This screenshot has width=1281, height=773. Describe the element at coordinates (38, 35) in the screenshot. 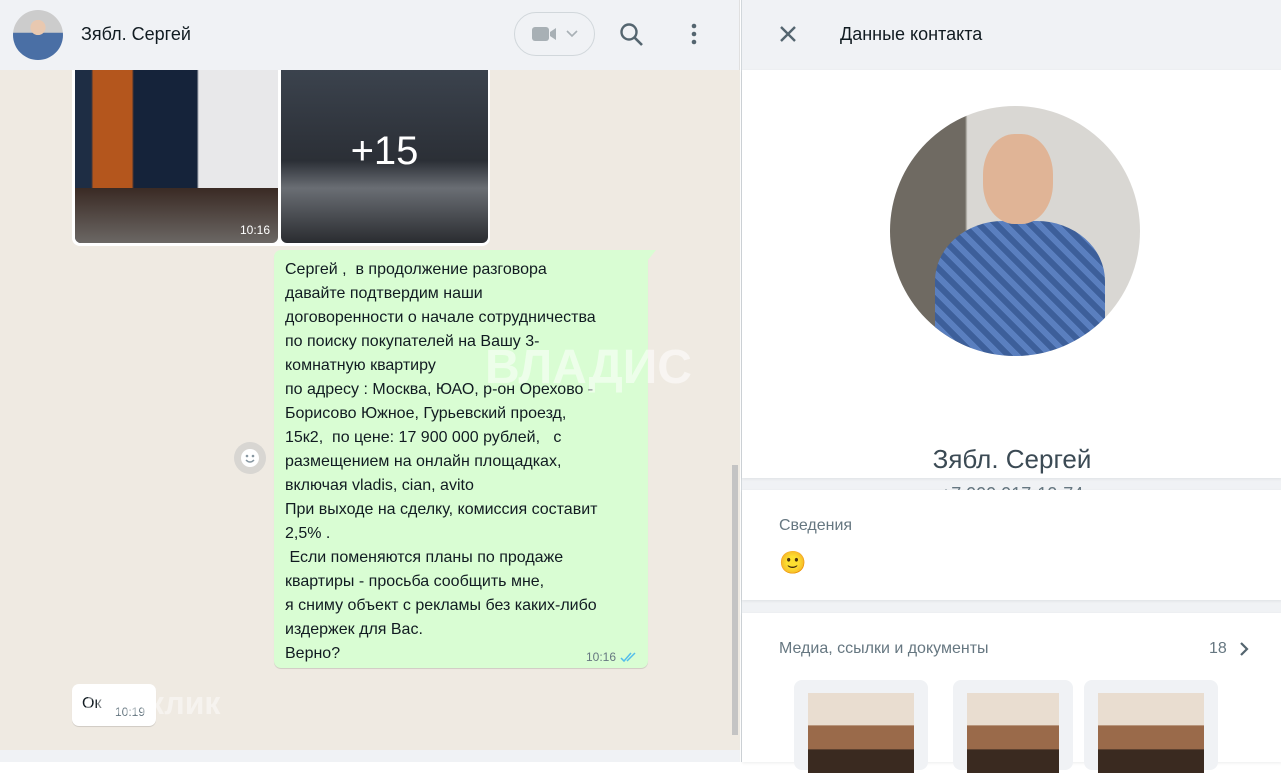

I see `contact-avatar` at that location.